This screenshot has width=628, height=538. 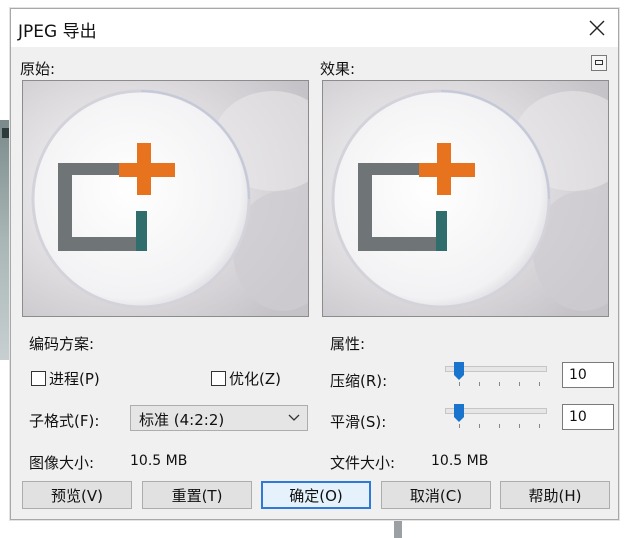 I want to click on close-icon, so click(x=597, y=28).